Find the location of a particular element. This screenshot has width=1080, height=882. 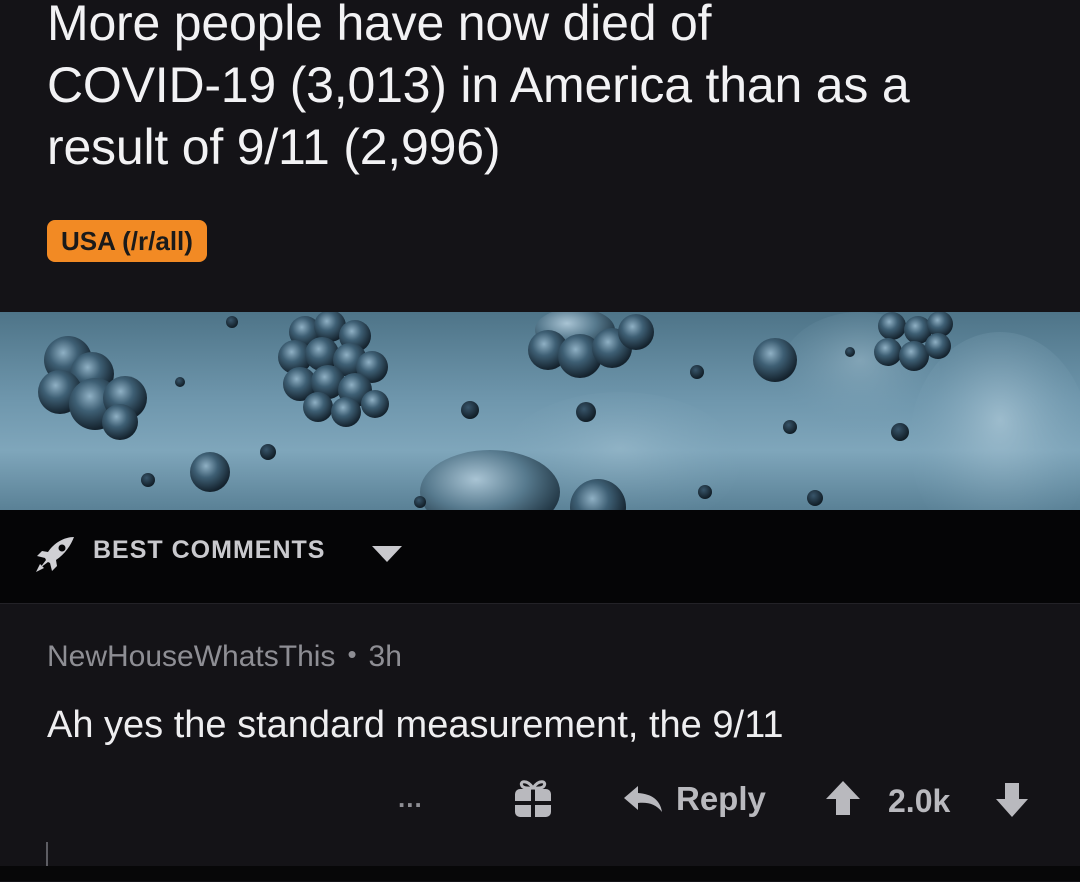

reply-arrow-icon is located at coordinates (643, 799).